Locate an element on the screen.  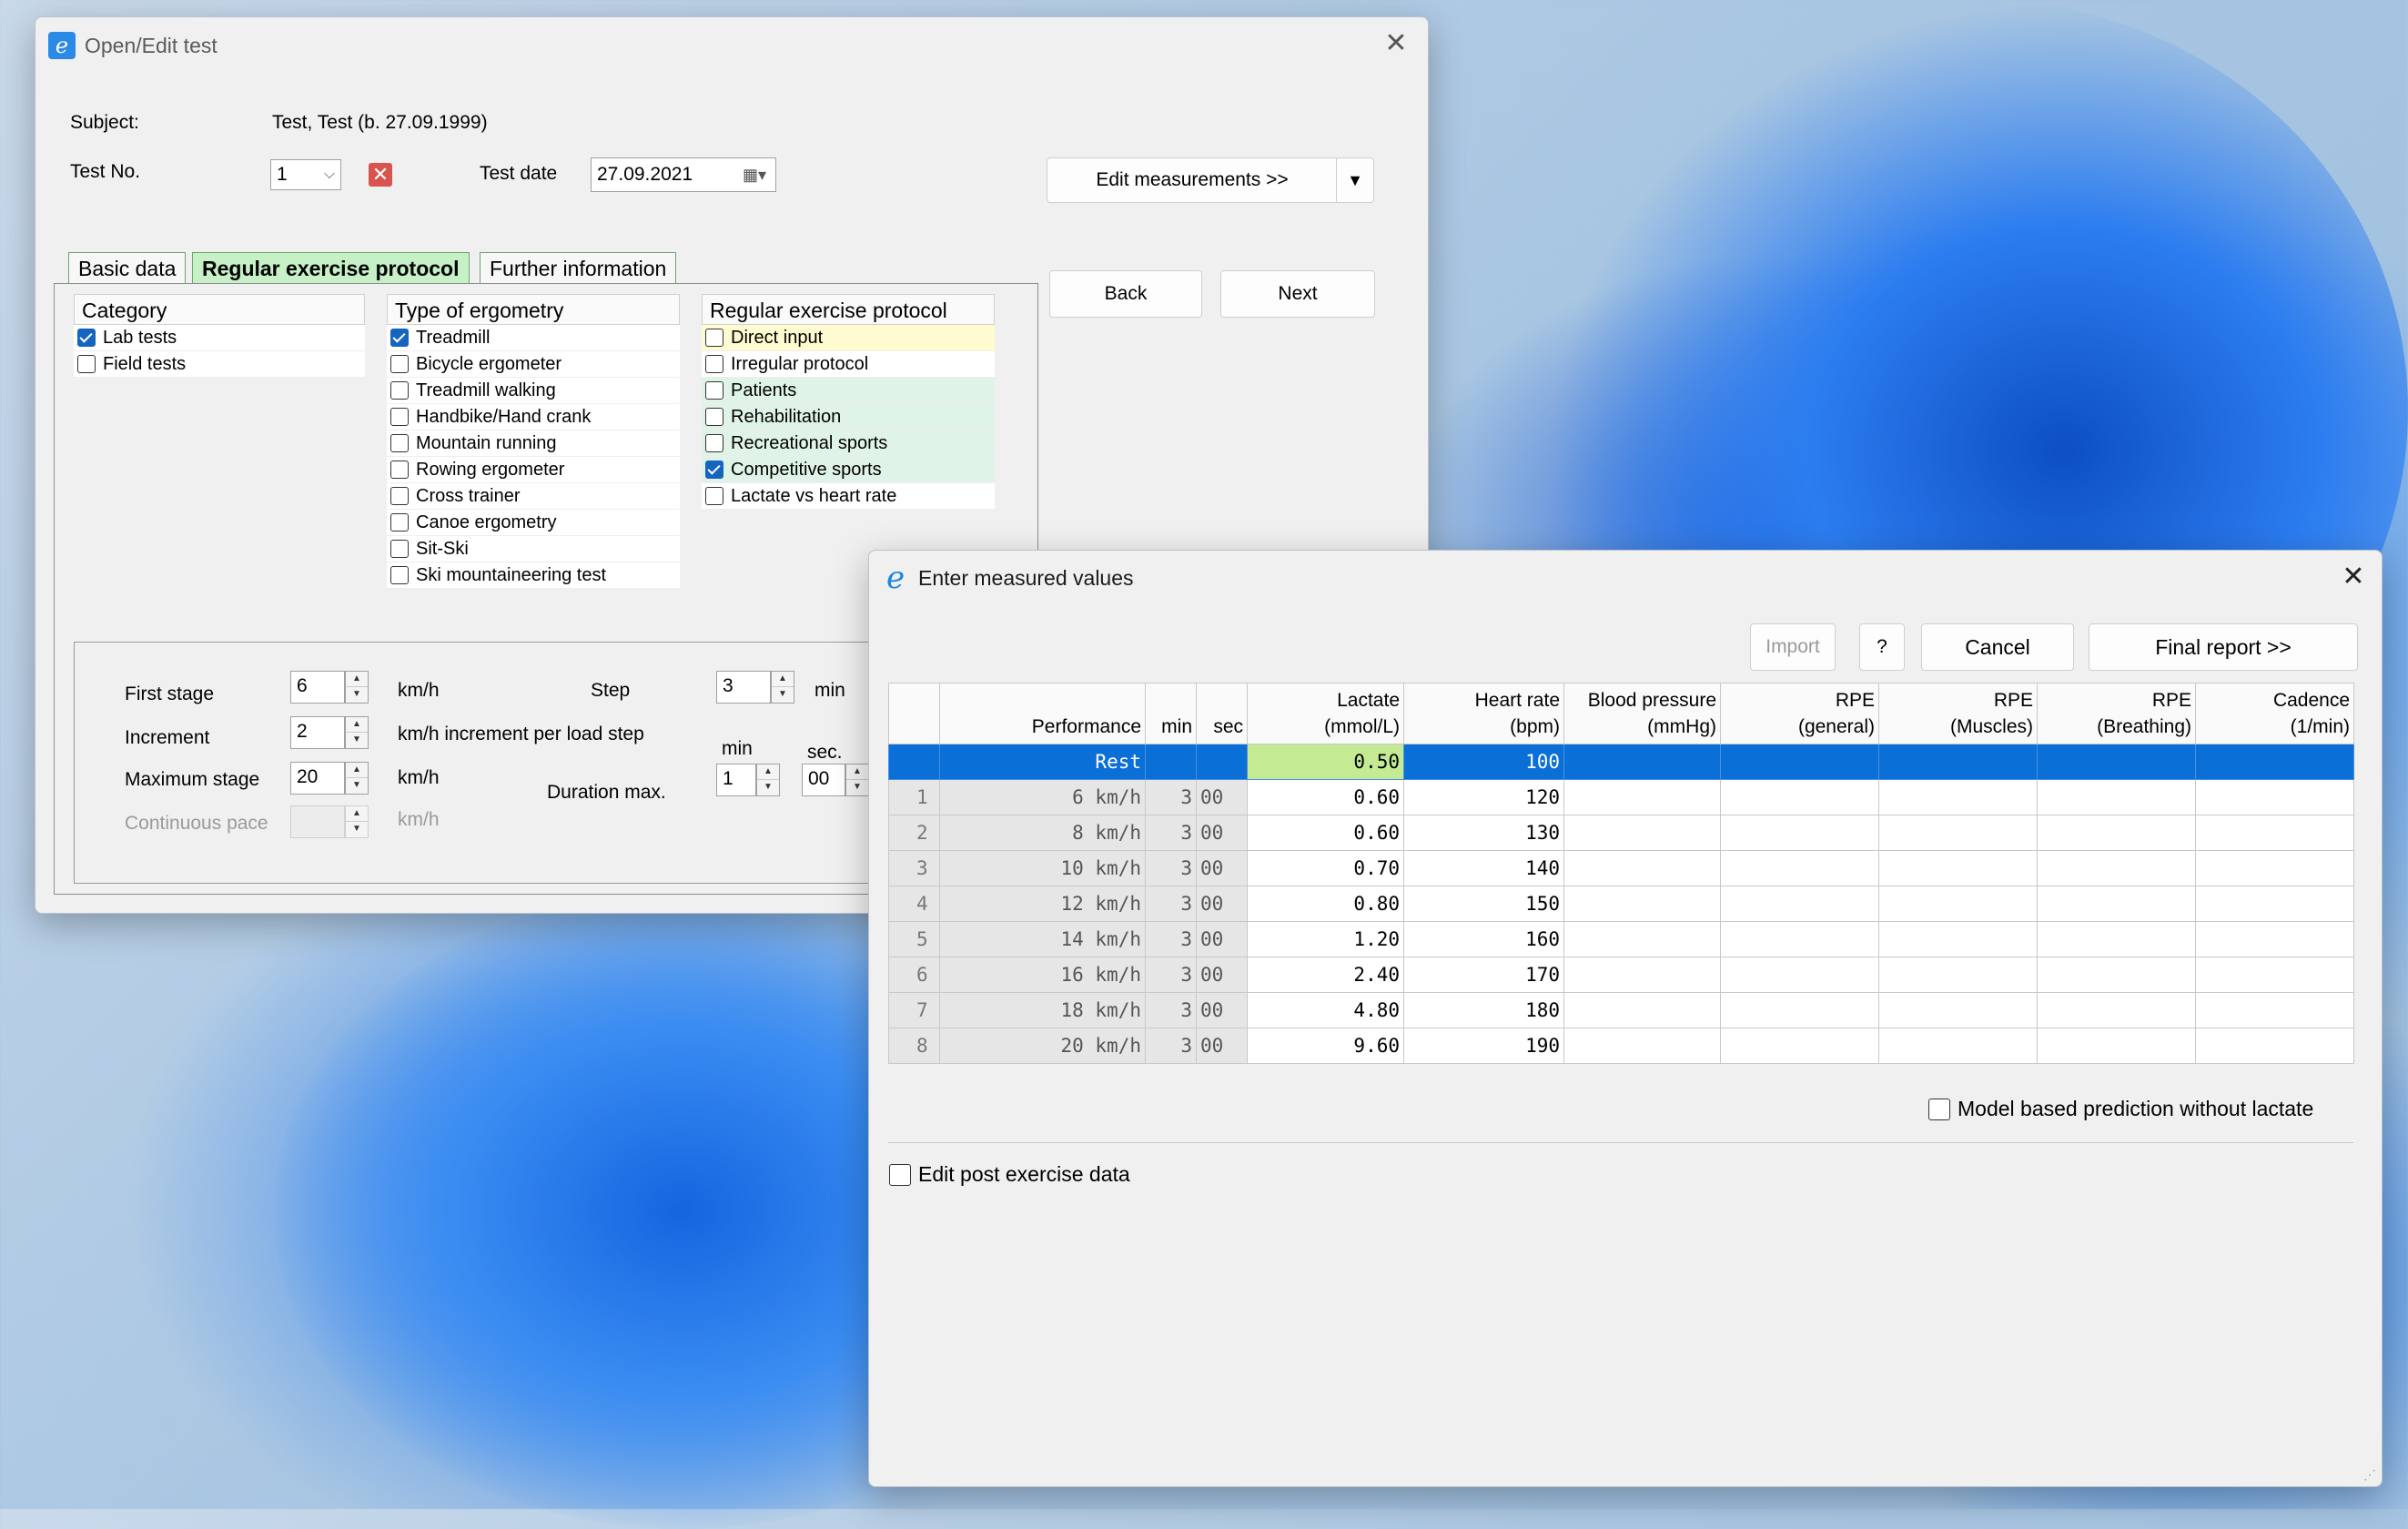
table-row: 4 12 km/h 3 00 0.80 150 is located at coordinates (1621, 904).